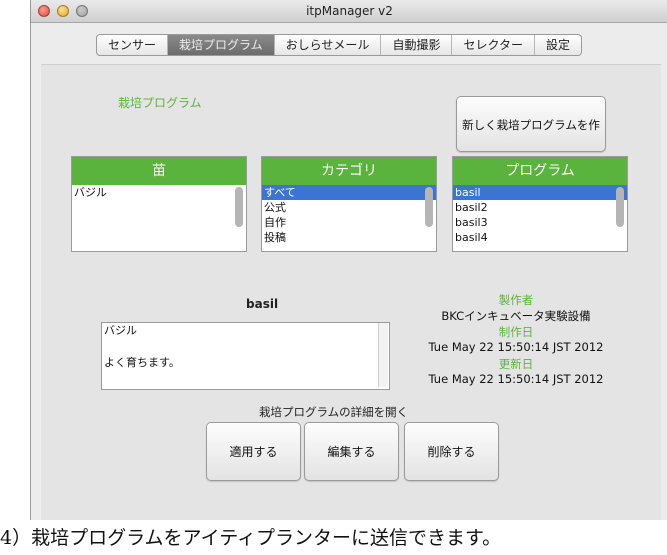  I want to click on category-list-scrollbar, so click(429, 207).